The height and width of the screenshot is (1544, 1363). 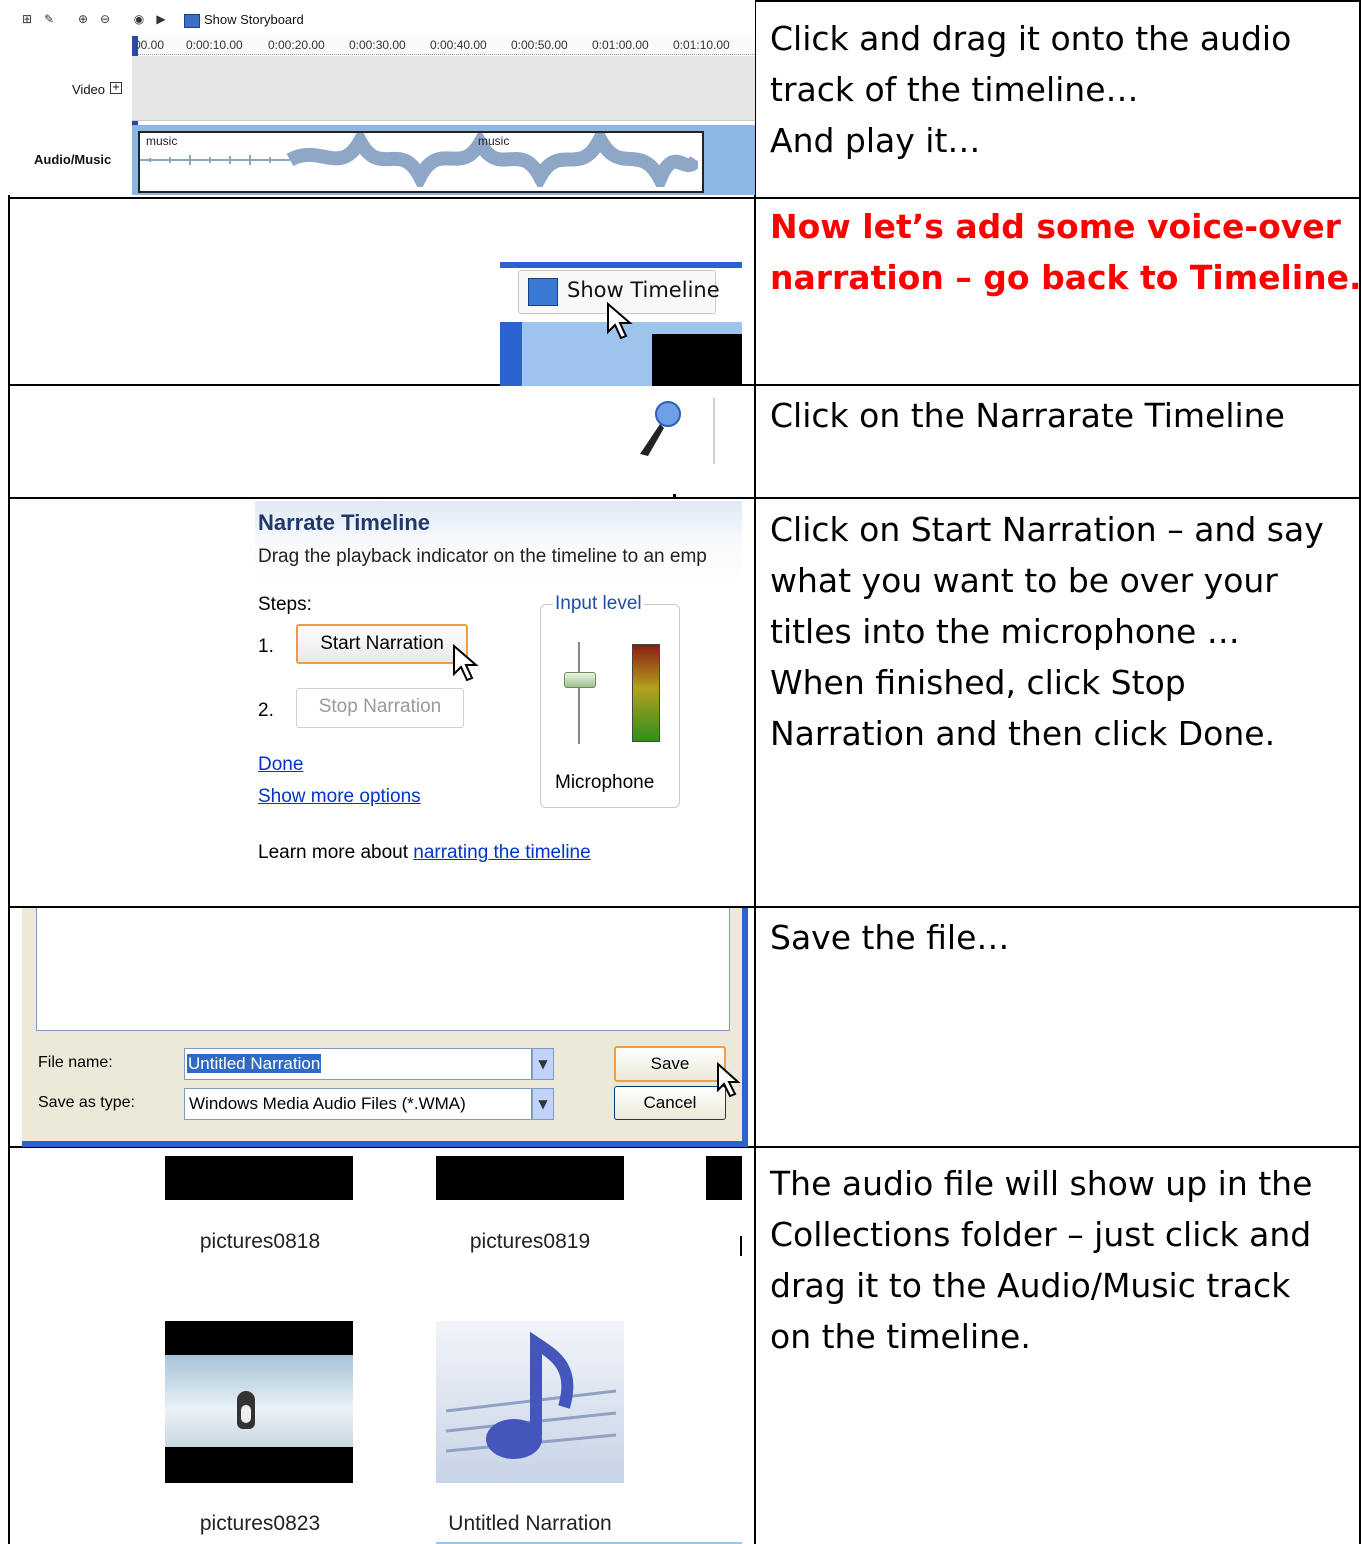 I want to click on music-note-icon, so click(x=531, y=1395).